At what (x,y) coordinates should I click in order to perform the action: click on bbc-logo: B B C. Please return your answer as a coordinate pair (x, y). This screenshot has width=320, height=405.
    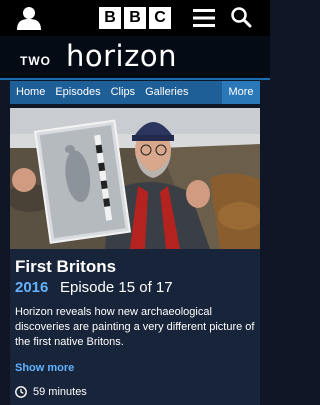
    Looking at the image, I should click on (135, 18).